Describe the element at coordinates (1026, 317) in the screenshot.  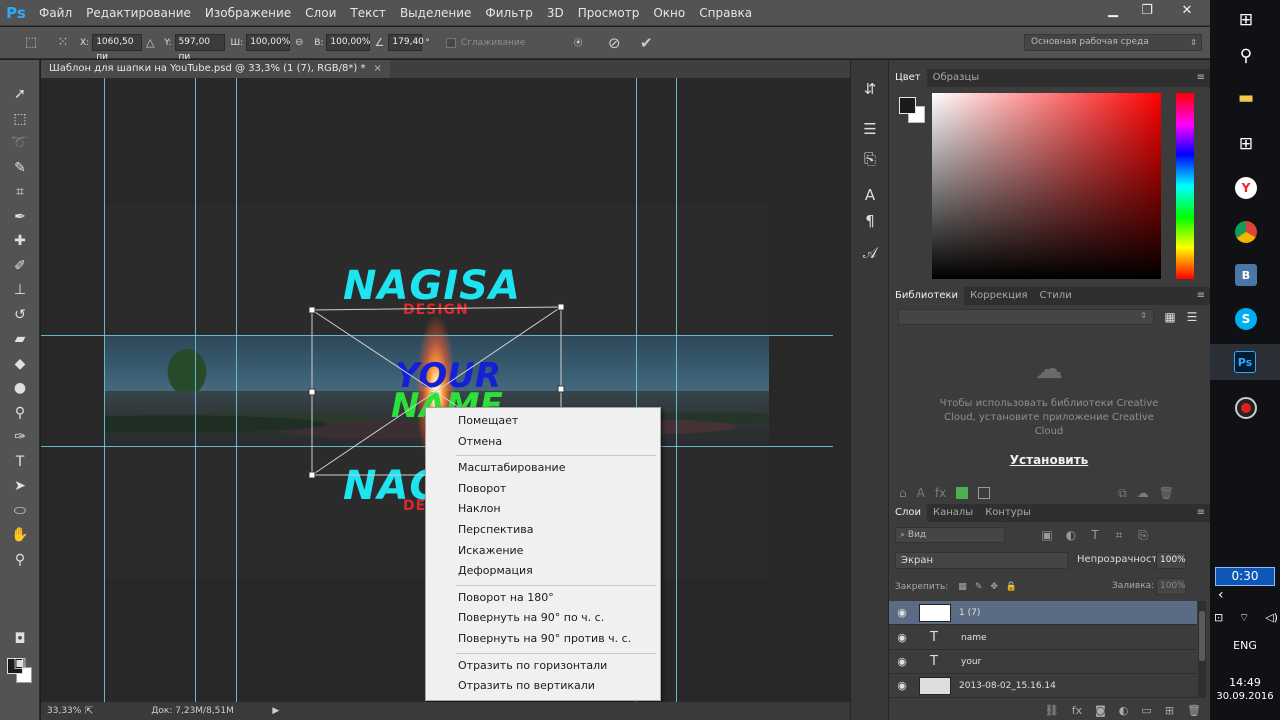
I see `library-select` at that location.